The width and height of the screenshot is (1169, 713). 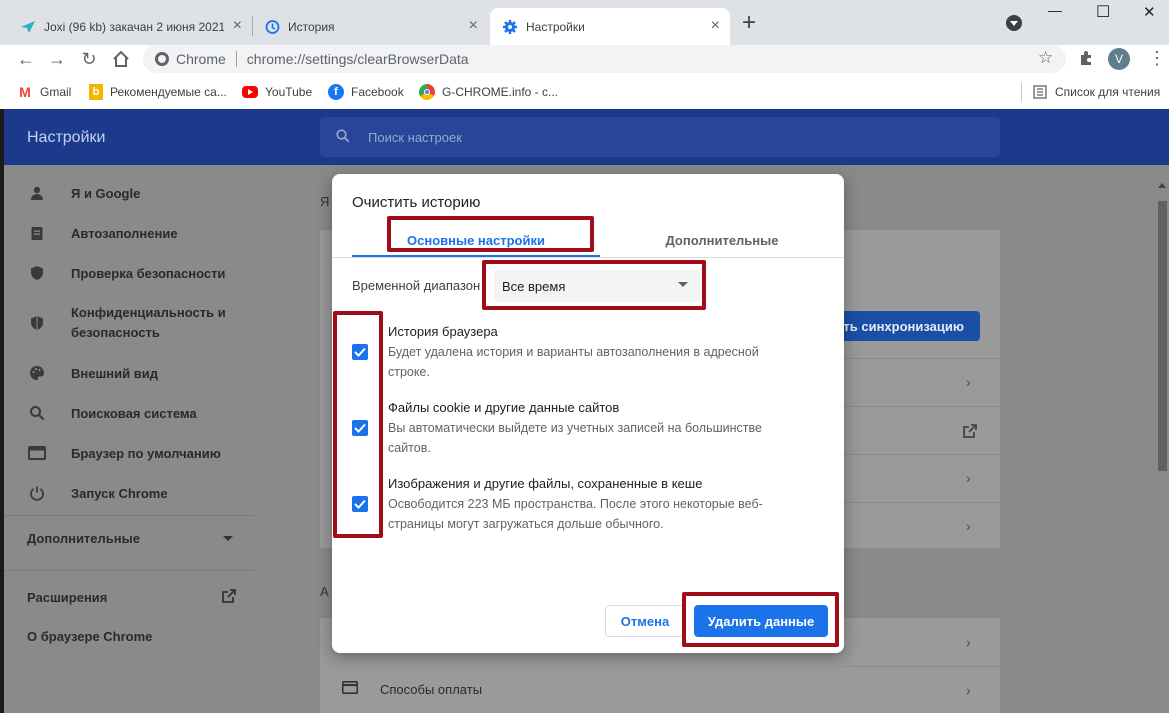 What do you see at coordinates (722, 240) in the screenshot?
I see `tab-advanced: Дополнительные` at bounding box center [722, 240].